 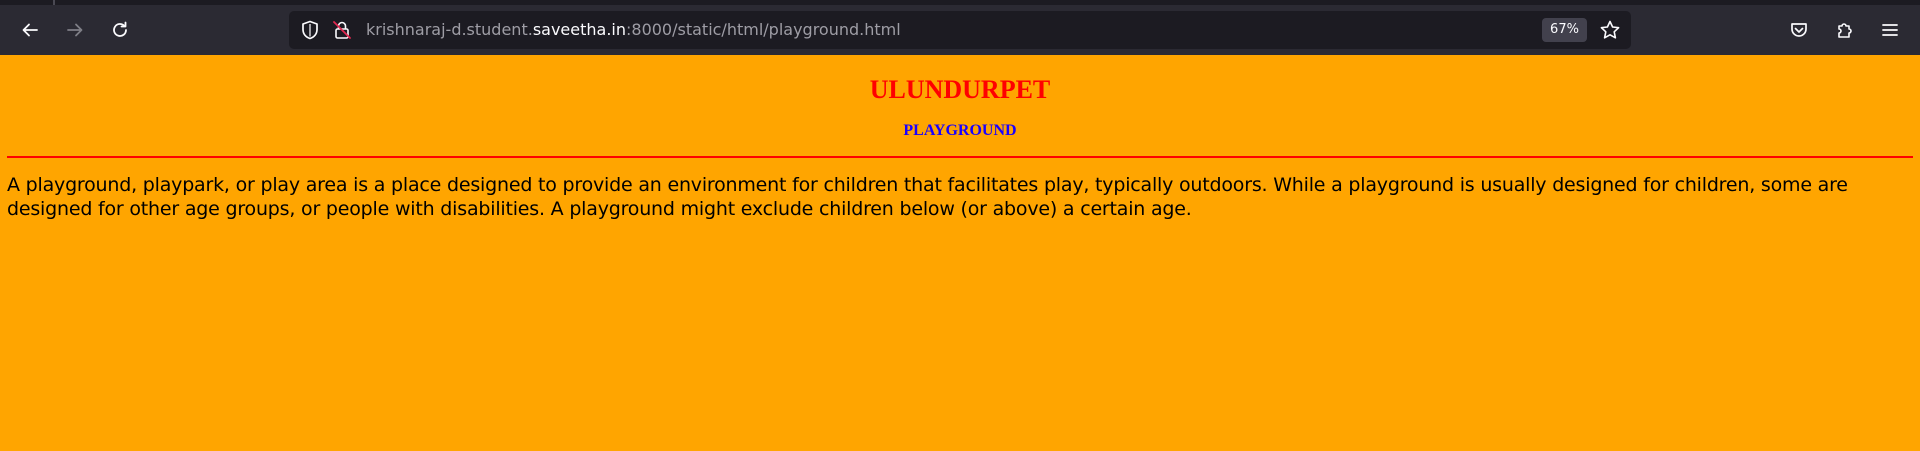 I want to click on horizontal-divider, so click(x=960, y=157).